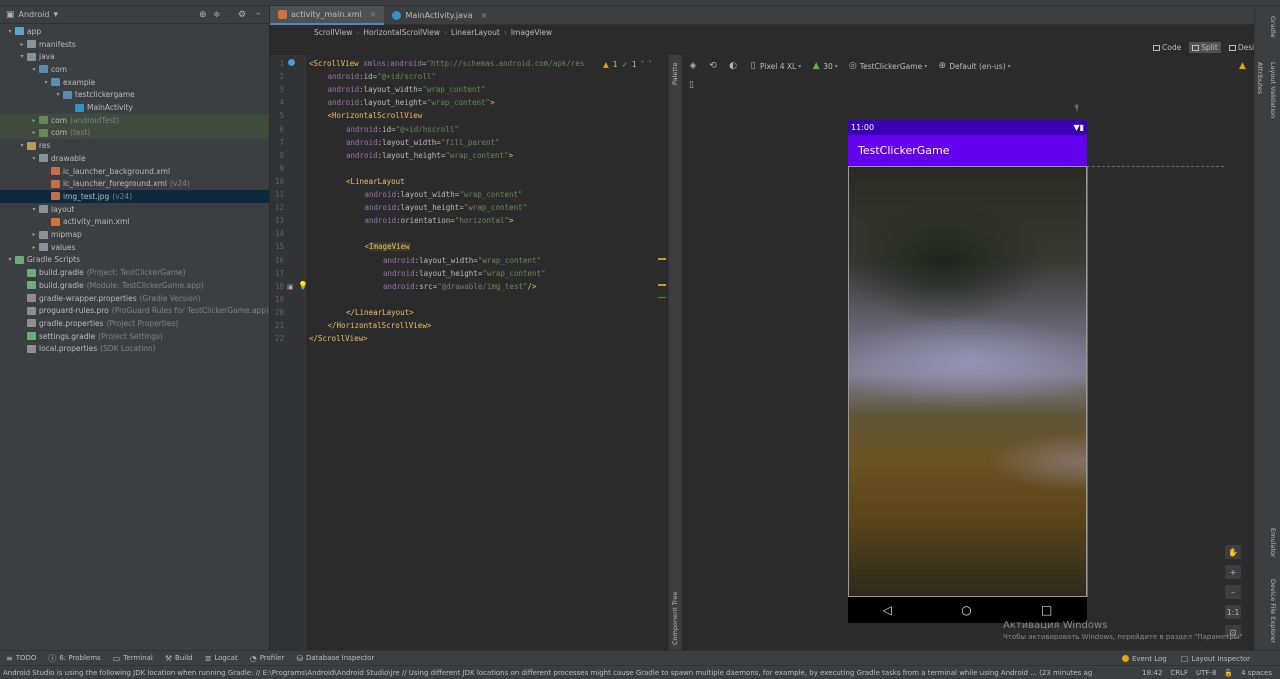 The width and height of the screenshot is (1280, 679). Describe the element at coordinates (74, 658) in the screenshot. I see `tool-window-button: ⓘ 6: Problems` at that location.